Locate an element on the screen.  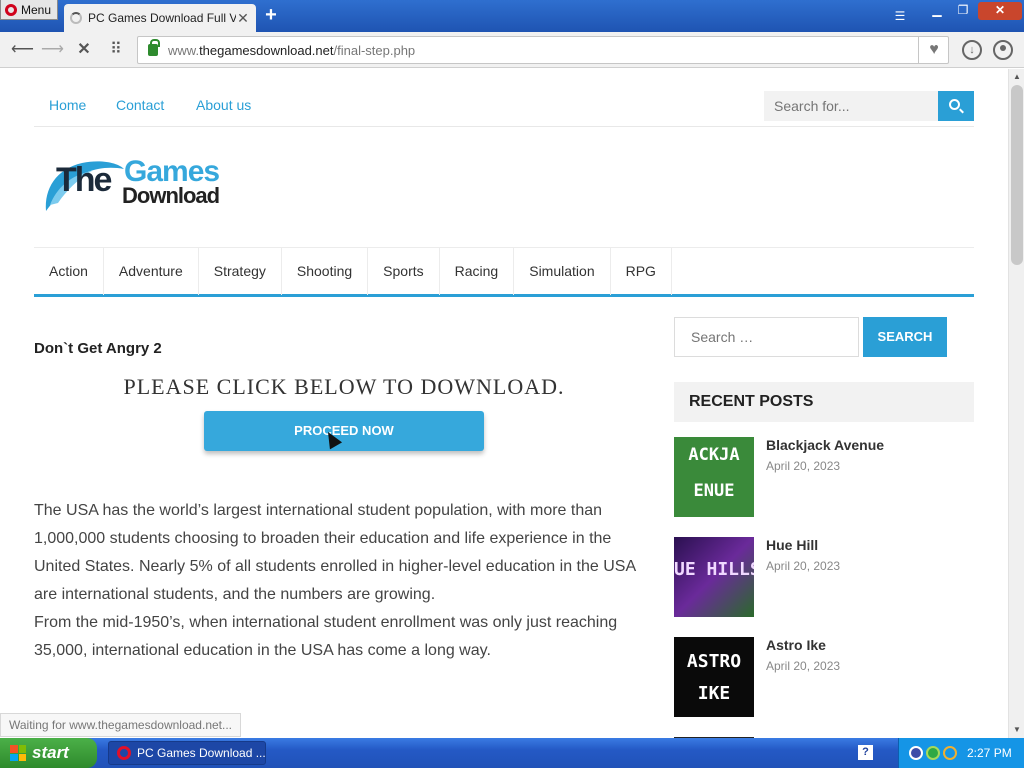
bookmark-heart-icon: ♥ is located at coordinates (933, 50).